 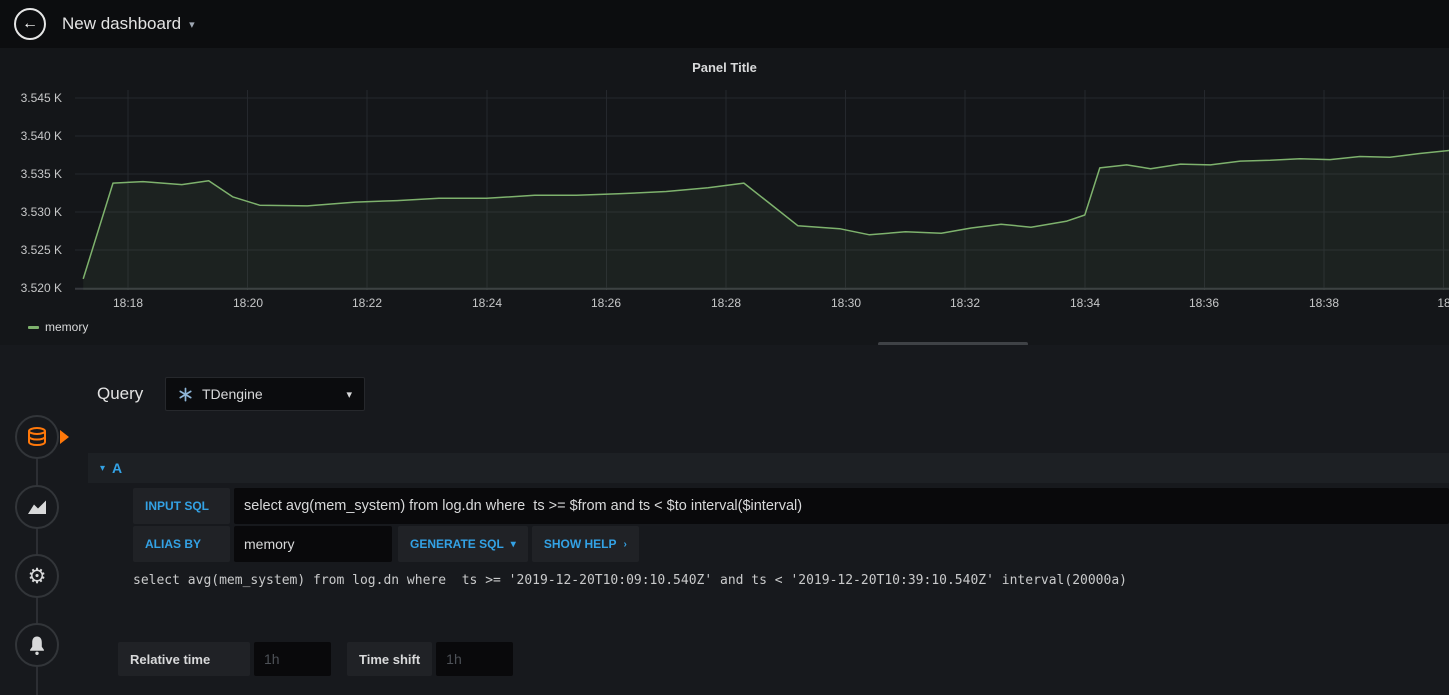 What do you see at coordinates (726, 303) in the screenshot?
I see `x-tick-label: 18:28` at bounding box center [726, 303].